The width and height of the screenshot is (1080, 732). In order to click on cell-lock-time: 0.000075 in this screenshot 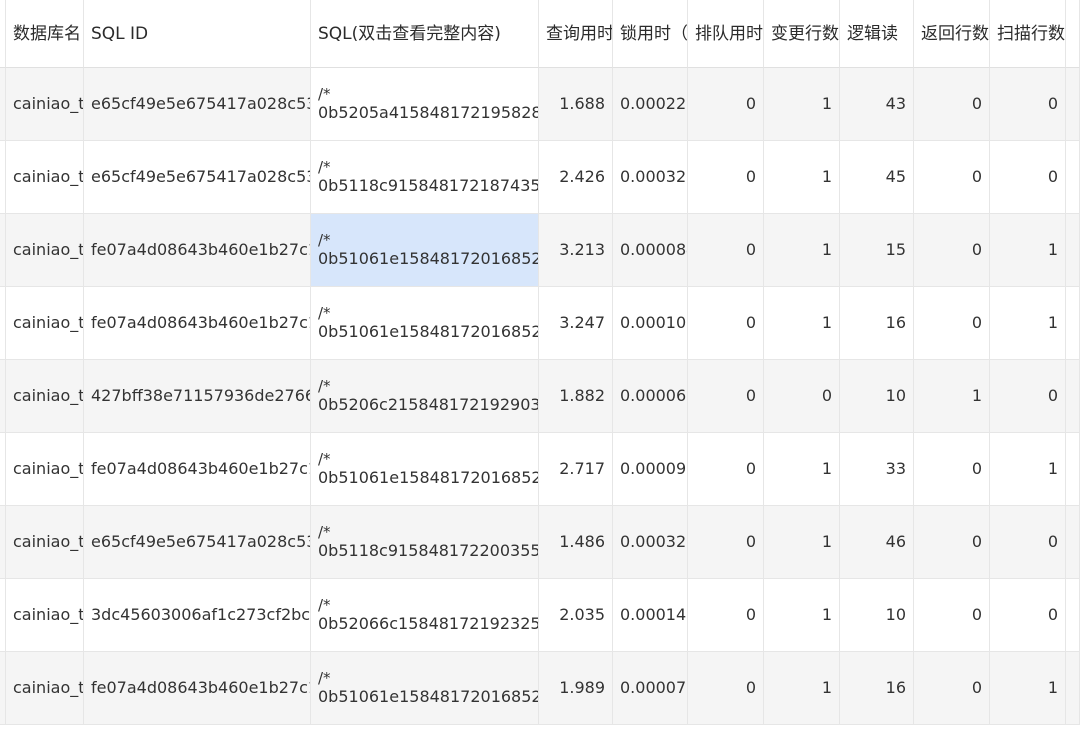, I will do `click(650, 688)`.